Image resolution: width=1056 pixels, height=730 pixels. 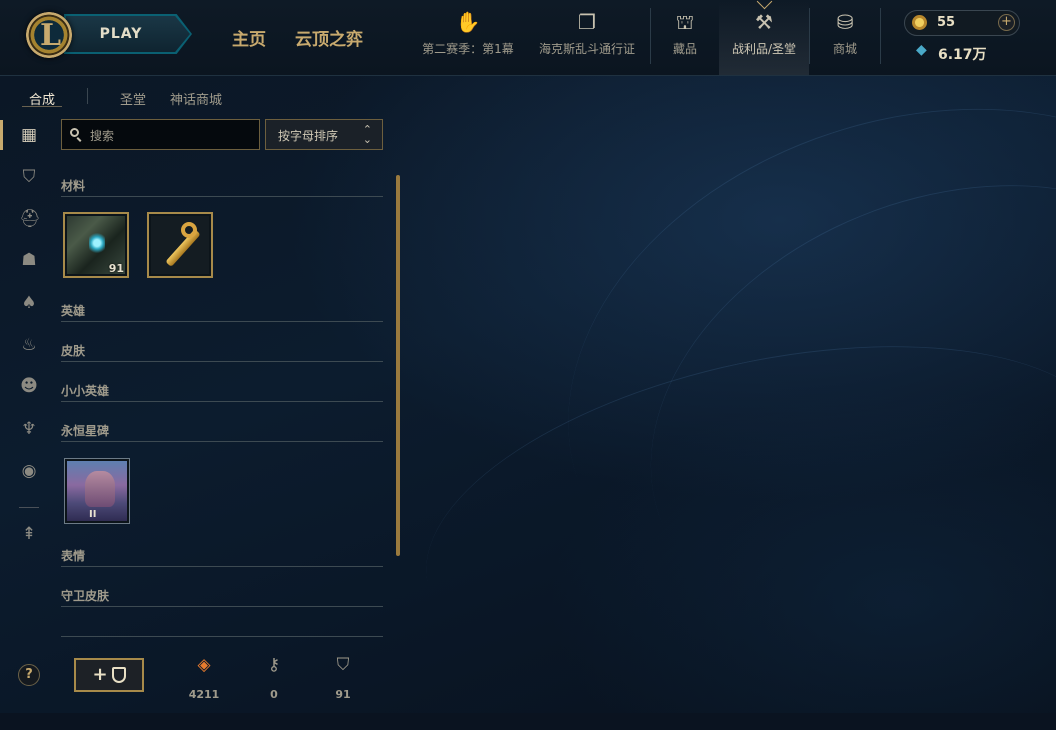 I want to click on collection-icon: ⛫, so click(x=685, y=22).